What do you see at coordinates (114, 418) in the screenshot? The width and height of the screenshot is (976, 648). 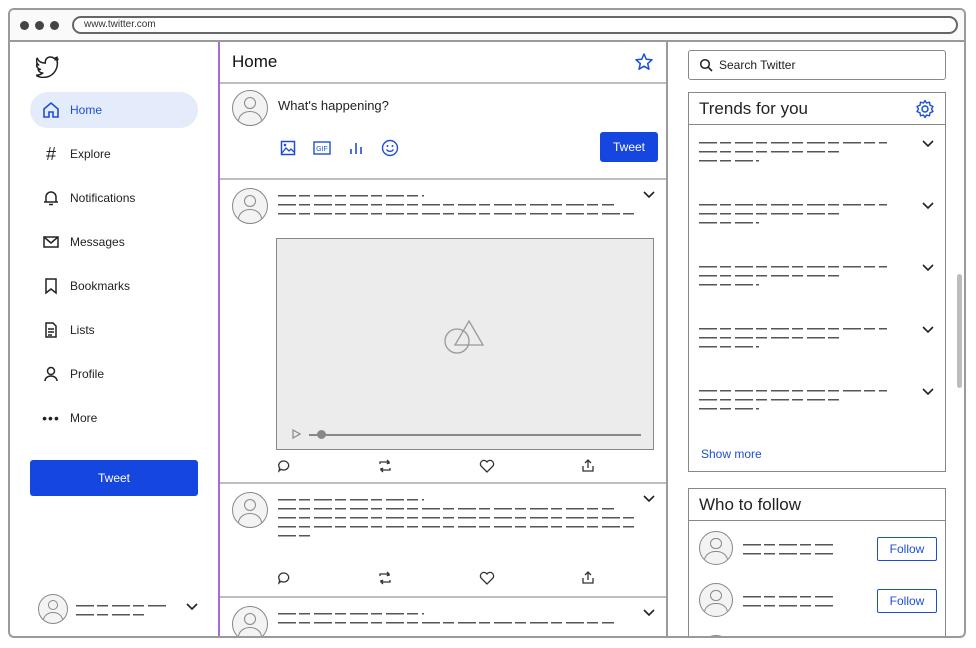 I see `nav-item-more: ••• More` at bounding box center [114, 418].